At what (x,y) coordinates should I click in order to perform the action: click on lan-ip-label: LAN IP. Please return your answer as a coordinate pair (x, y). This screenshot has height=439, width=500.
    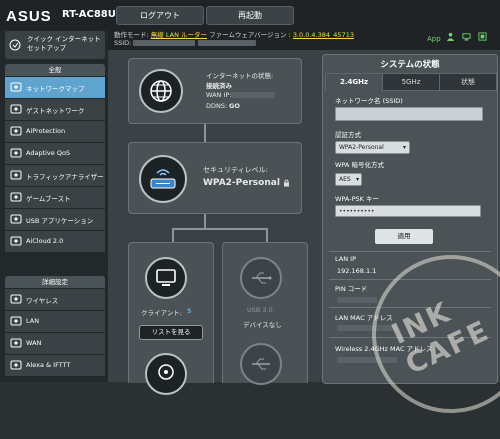
    Looking at the image, I should click on (345, 259).